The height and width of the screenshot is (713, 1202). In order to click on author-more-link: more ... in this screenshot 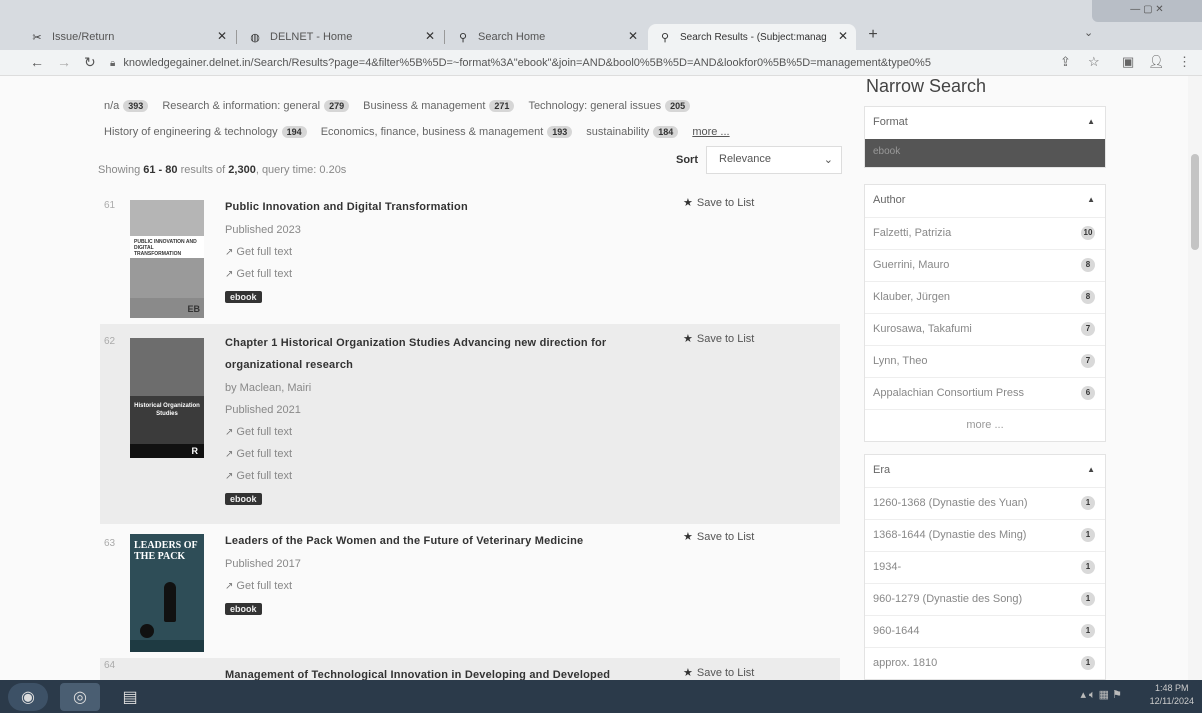, I will do `click(985, 425)`.